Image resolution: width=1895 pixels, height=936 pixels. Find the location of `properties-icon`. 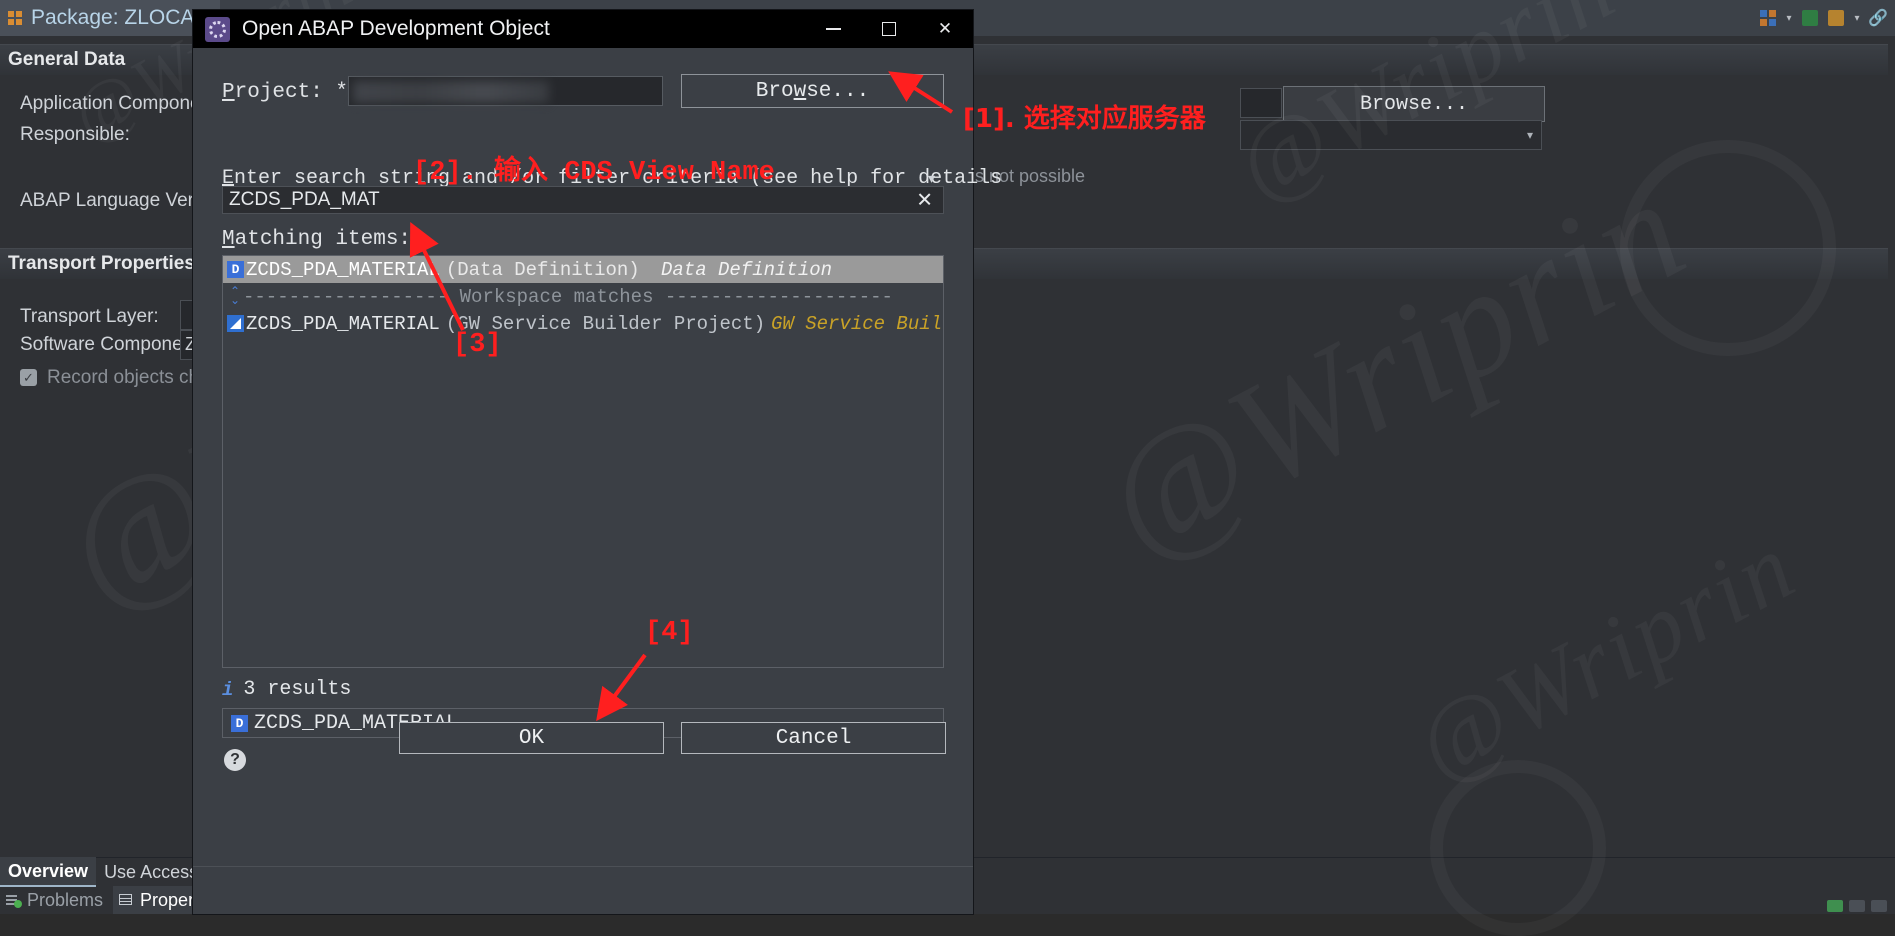

properties-icon is located at coordinates (126, 900).